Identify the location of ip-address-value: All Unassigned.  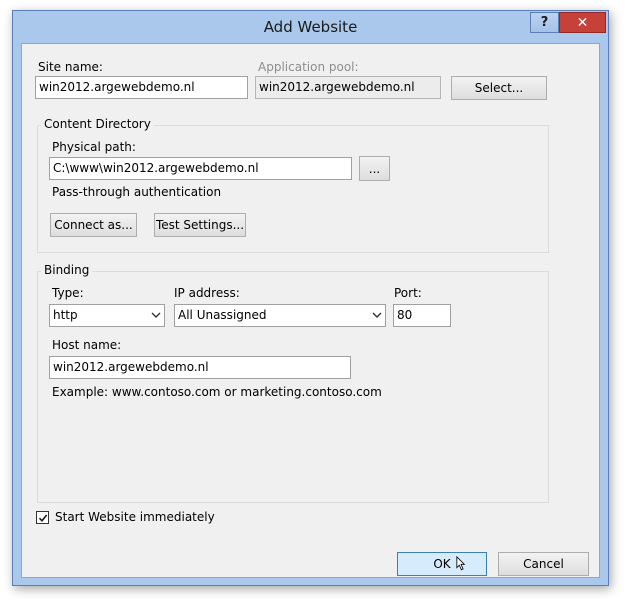
(222, 315).